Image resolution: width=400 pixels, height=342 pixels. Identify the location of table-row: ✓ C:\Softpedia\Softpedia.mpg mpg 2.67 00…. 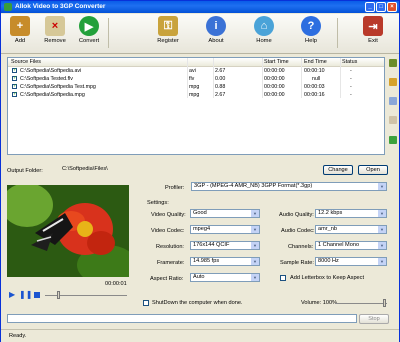
(196, 95).